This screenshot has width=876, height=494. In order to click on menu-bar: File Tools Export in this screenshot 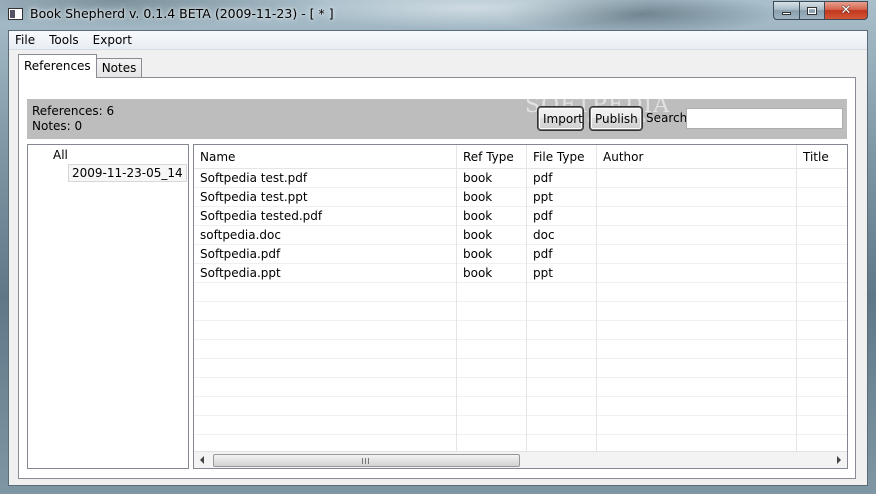, I will do `click(438, 40)`.